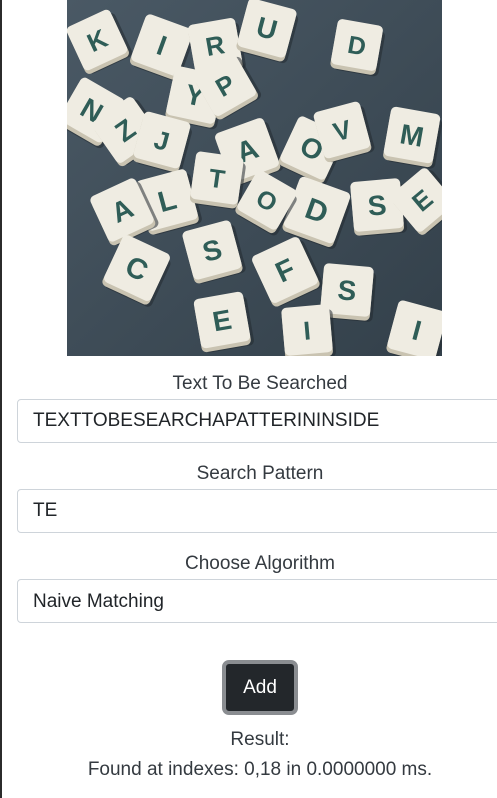 The height and width of the screenshot is (798, 497). I want to click on scrabble-tile: E, so click(223, 322).